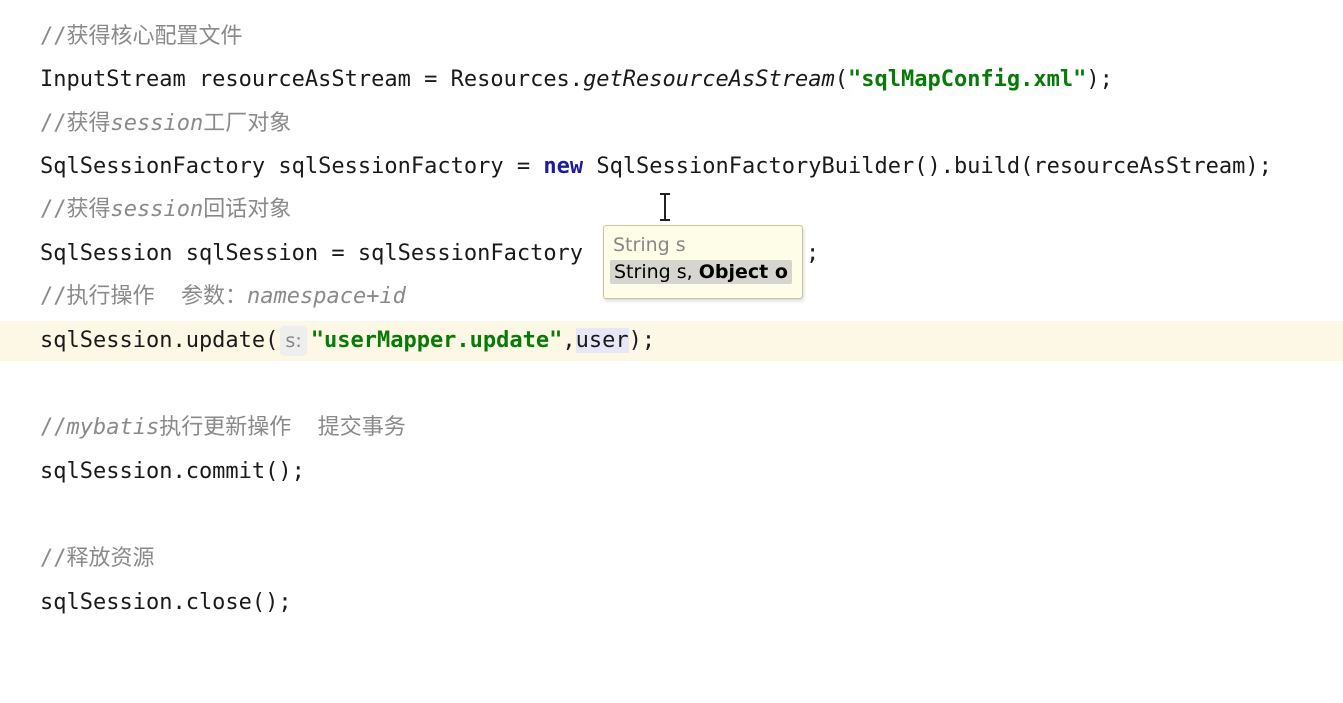 Image resolution: width=1343 pixels, height=703 pixels. I want to click on code-text: sqlSession.commit();, so click(172, 471).